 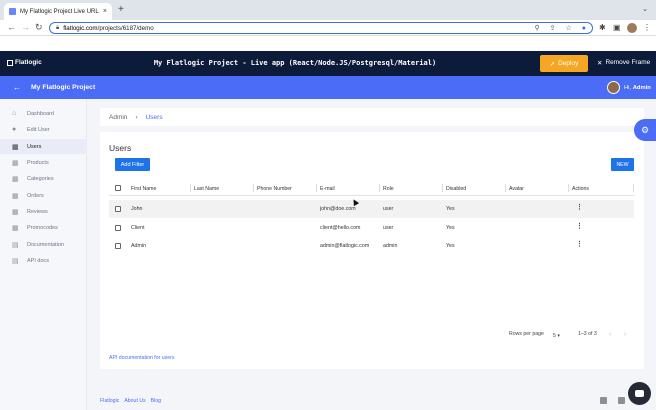 I want to click on sidebar-item-label: Edit User, so click(x=38, y=129).